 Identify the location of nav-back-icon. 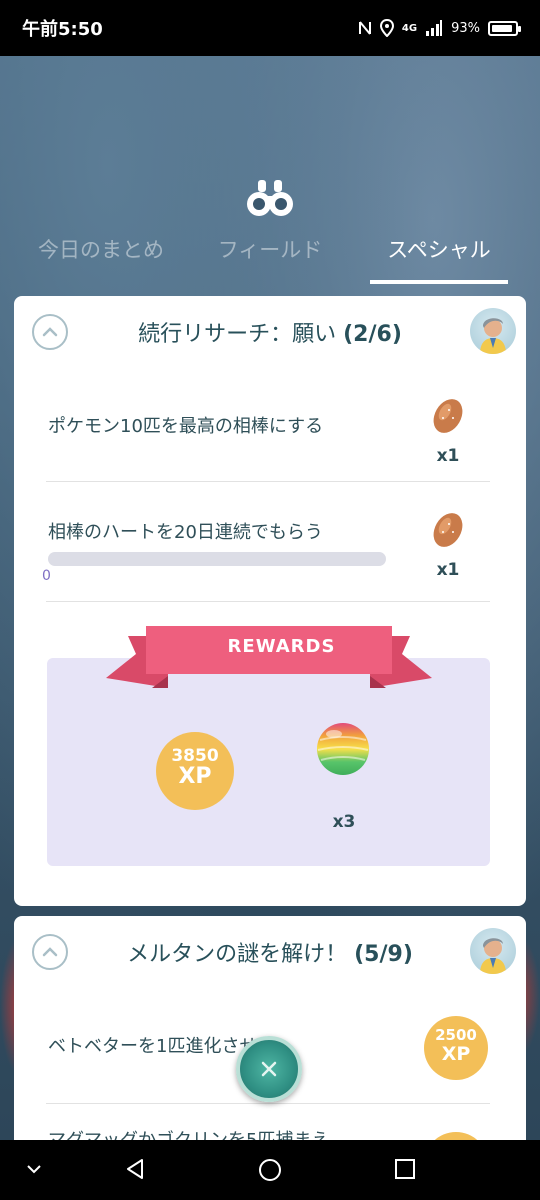
(135, 1169).